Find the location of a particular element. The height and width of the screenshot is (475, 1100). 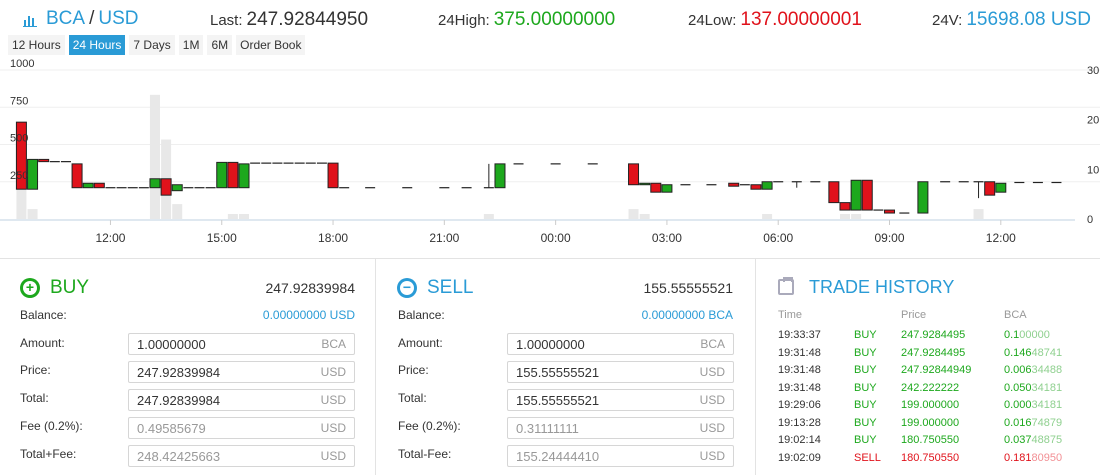

bar-chart-icon is located at coordinates (30, 21).